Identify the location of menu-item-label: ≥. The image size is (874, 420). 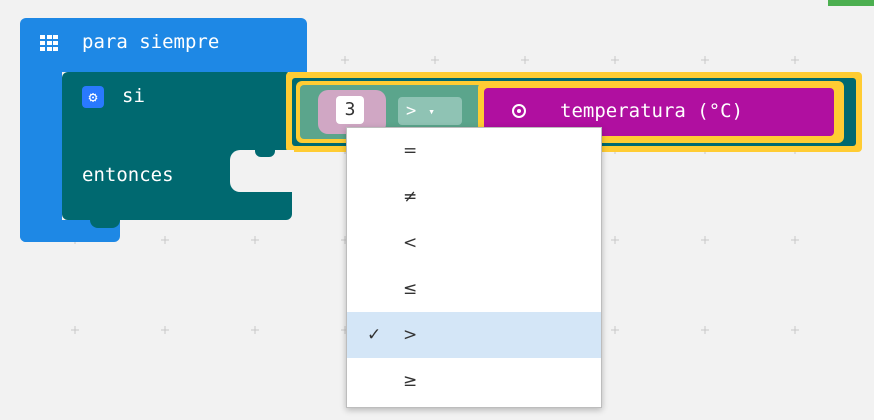
(410, 381).